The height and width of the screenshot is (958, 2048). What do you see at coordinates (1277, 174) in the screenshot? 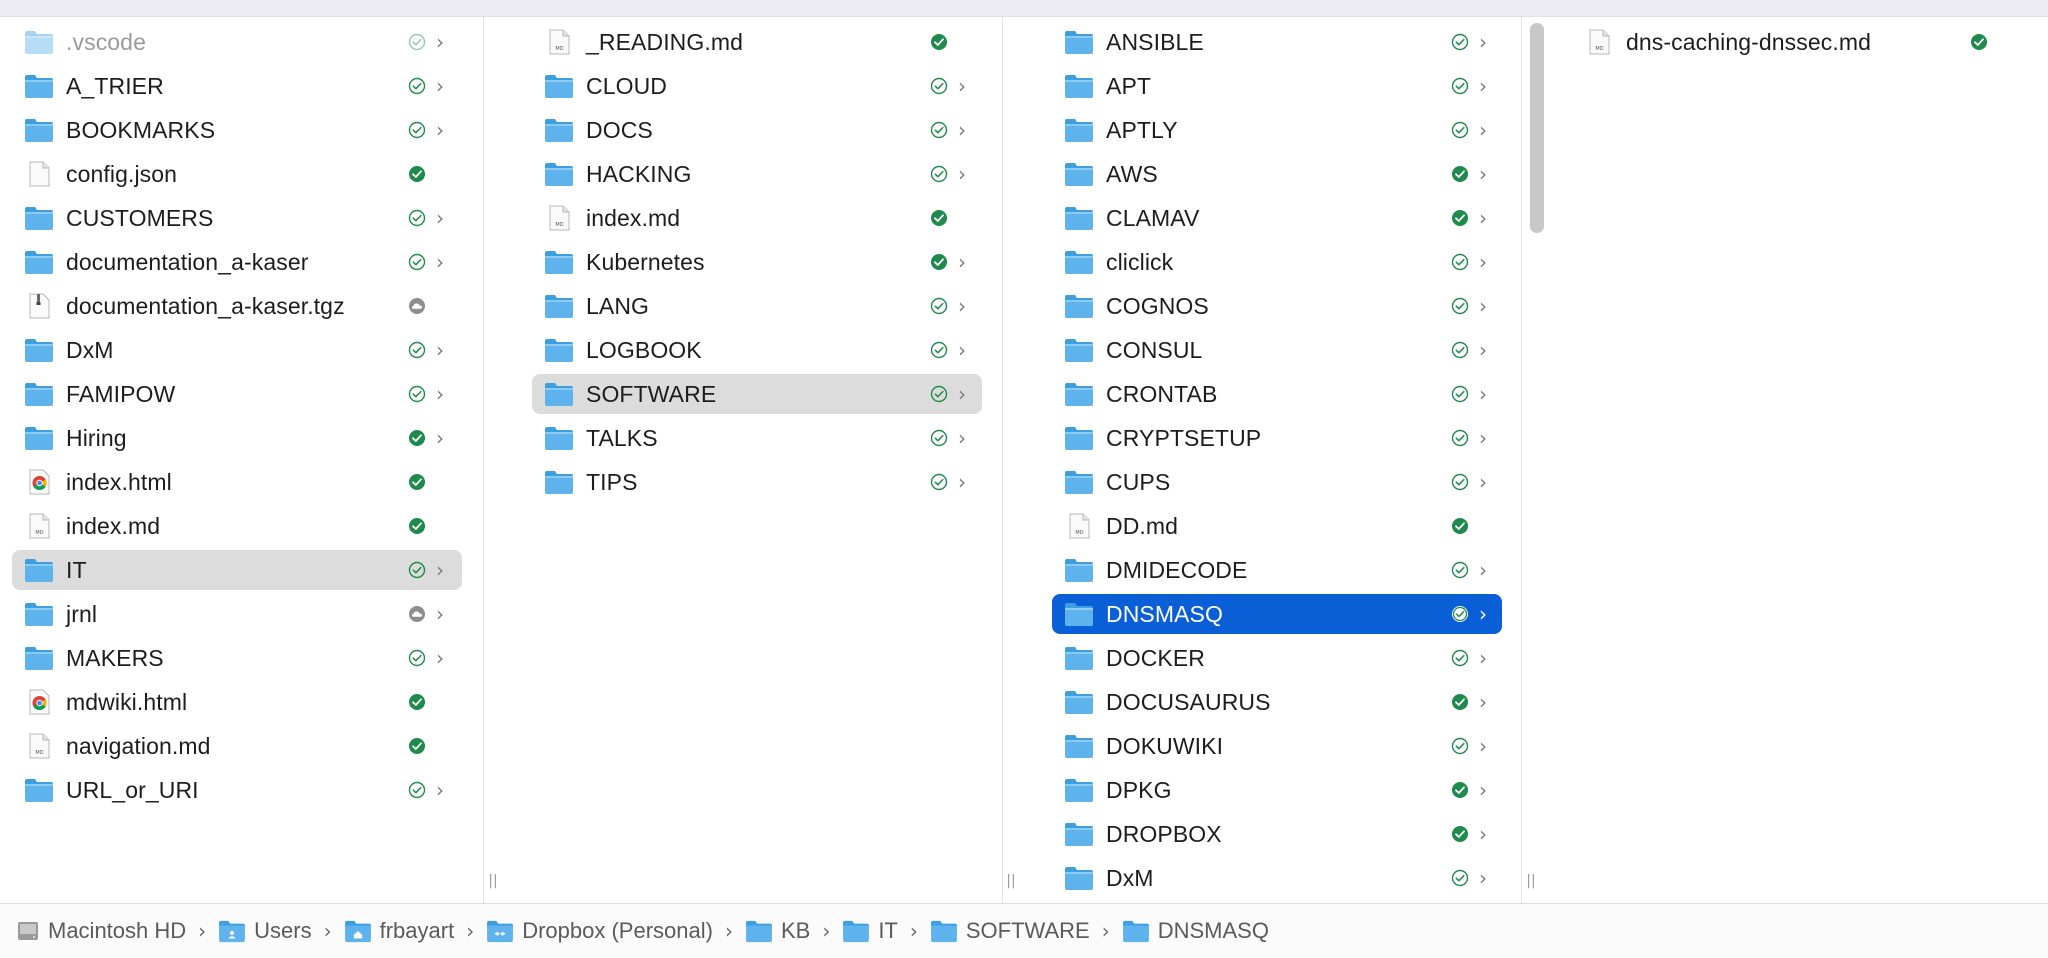
I see `folder-row: AWS ›` at bounding box center [1277, 174].